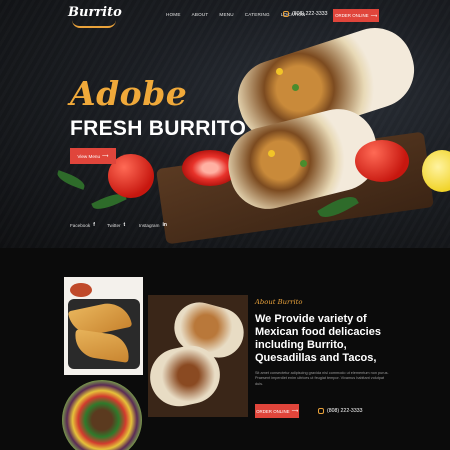 Image resolution: width=450 pixels, height=450 pixels. I want to click on hero-title: FRESH BURRITO, so click(158, 128).